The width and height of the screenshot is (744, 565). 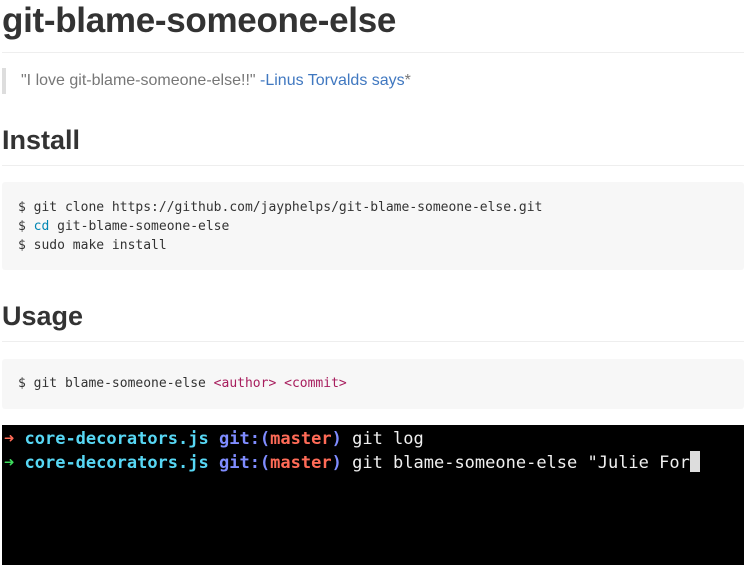 What do you see at coordinates (332, 80) in the screenshot?
I see `quote-author-link: -Linus Torvalds says` at bounding box center [332, 80].